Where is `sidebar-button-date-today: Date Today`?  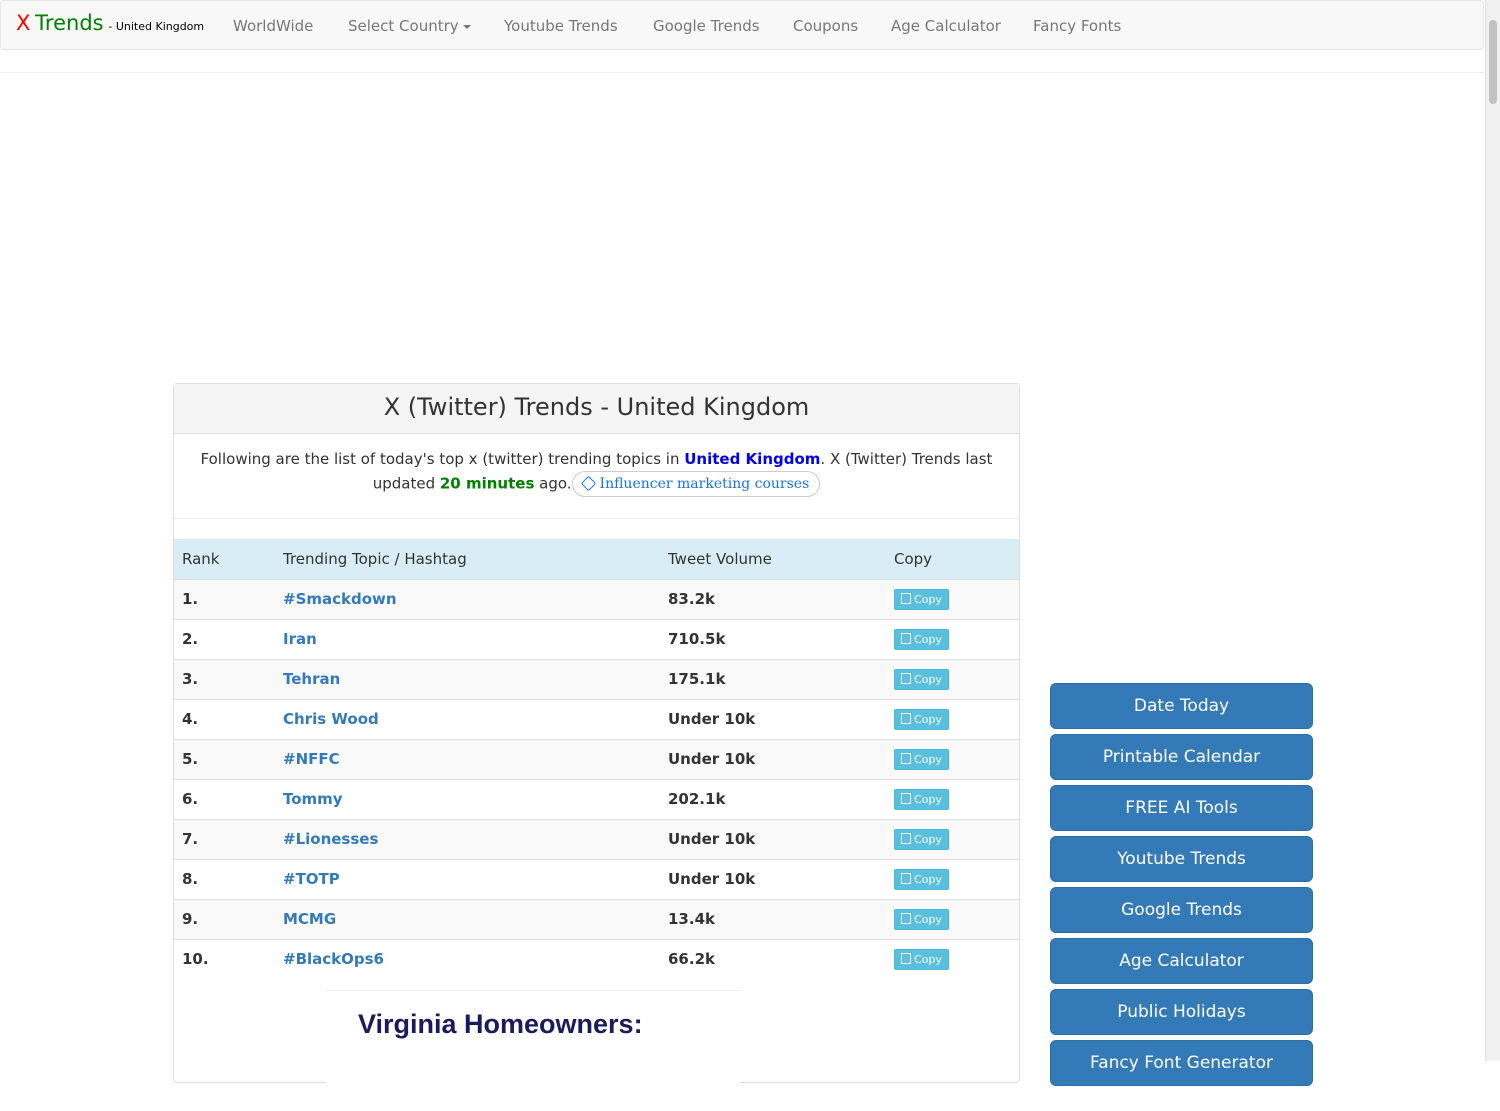 sidebar-button-date-today: Date Today is located at coordinates (1181, 706).